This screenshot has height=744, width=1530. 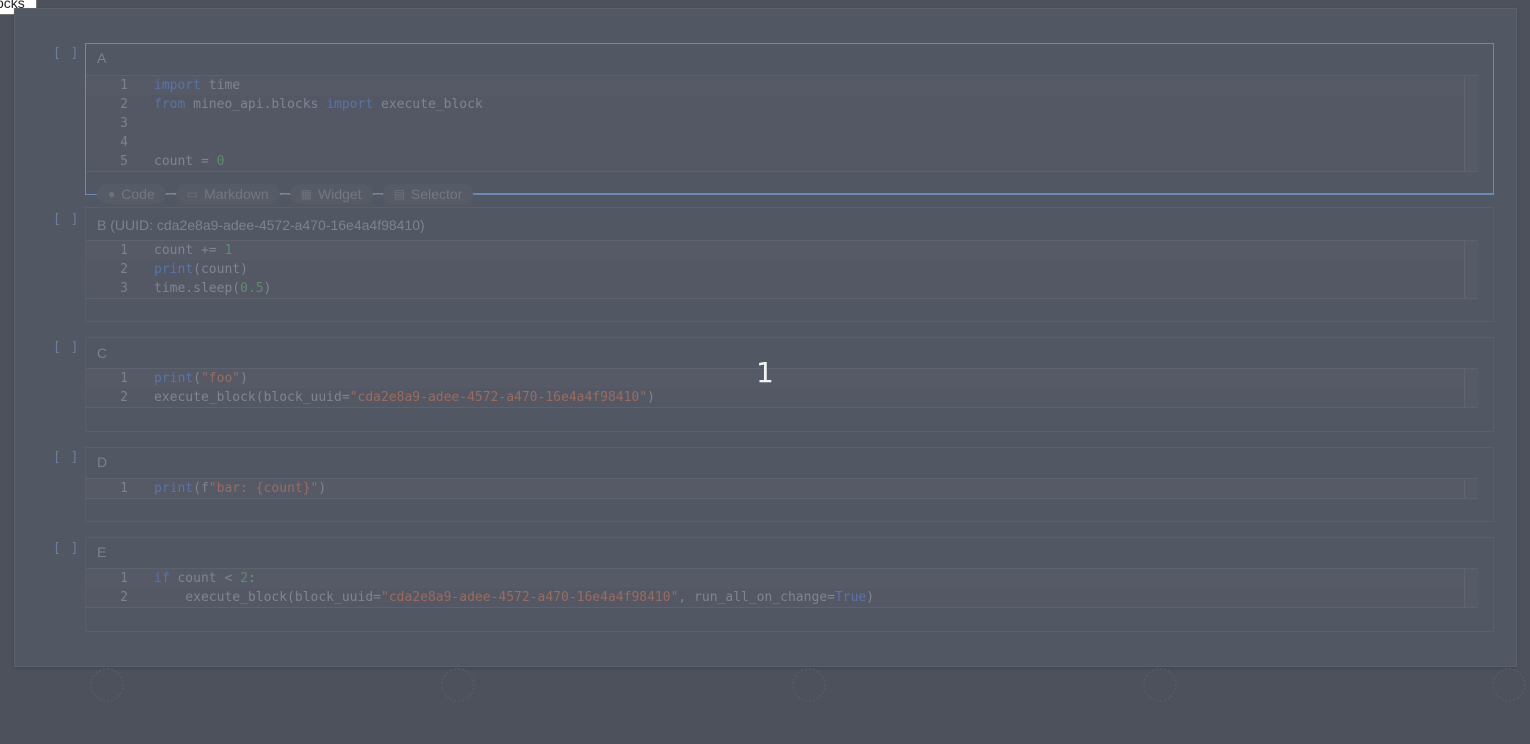 What do you see at coordinates (782, 85) in the screenshot?
I see `code-line: 1 import time` at bounding box center [782, 85].